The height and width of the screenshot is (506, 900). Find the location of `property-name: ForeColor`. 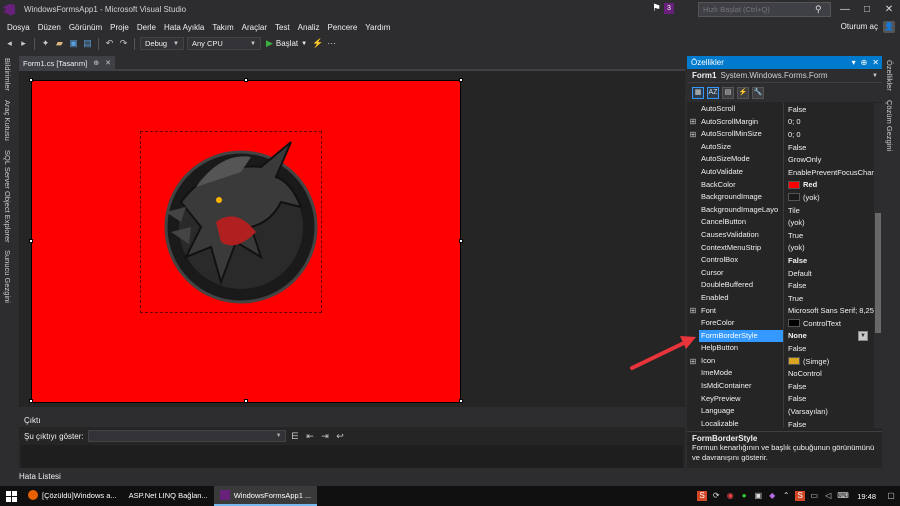

property-name: ForeColor is located at coordinates (741, 323).